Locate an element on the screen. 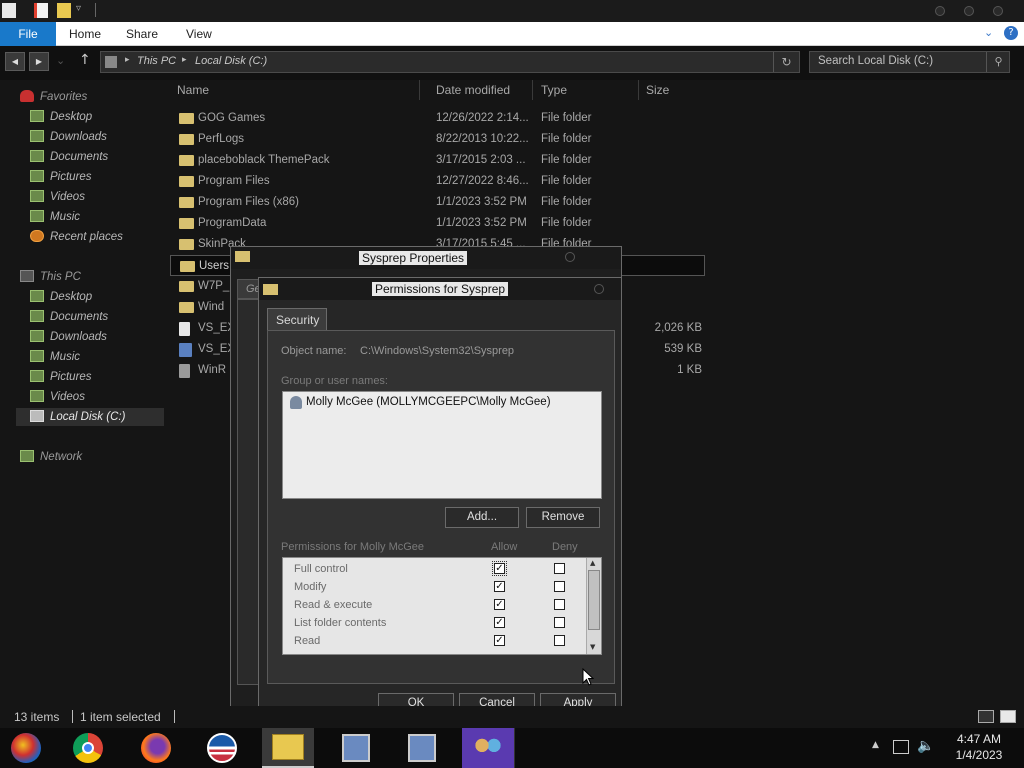  help-icon: ? is located at coordinates (1011, 33).